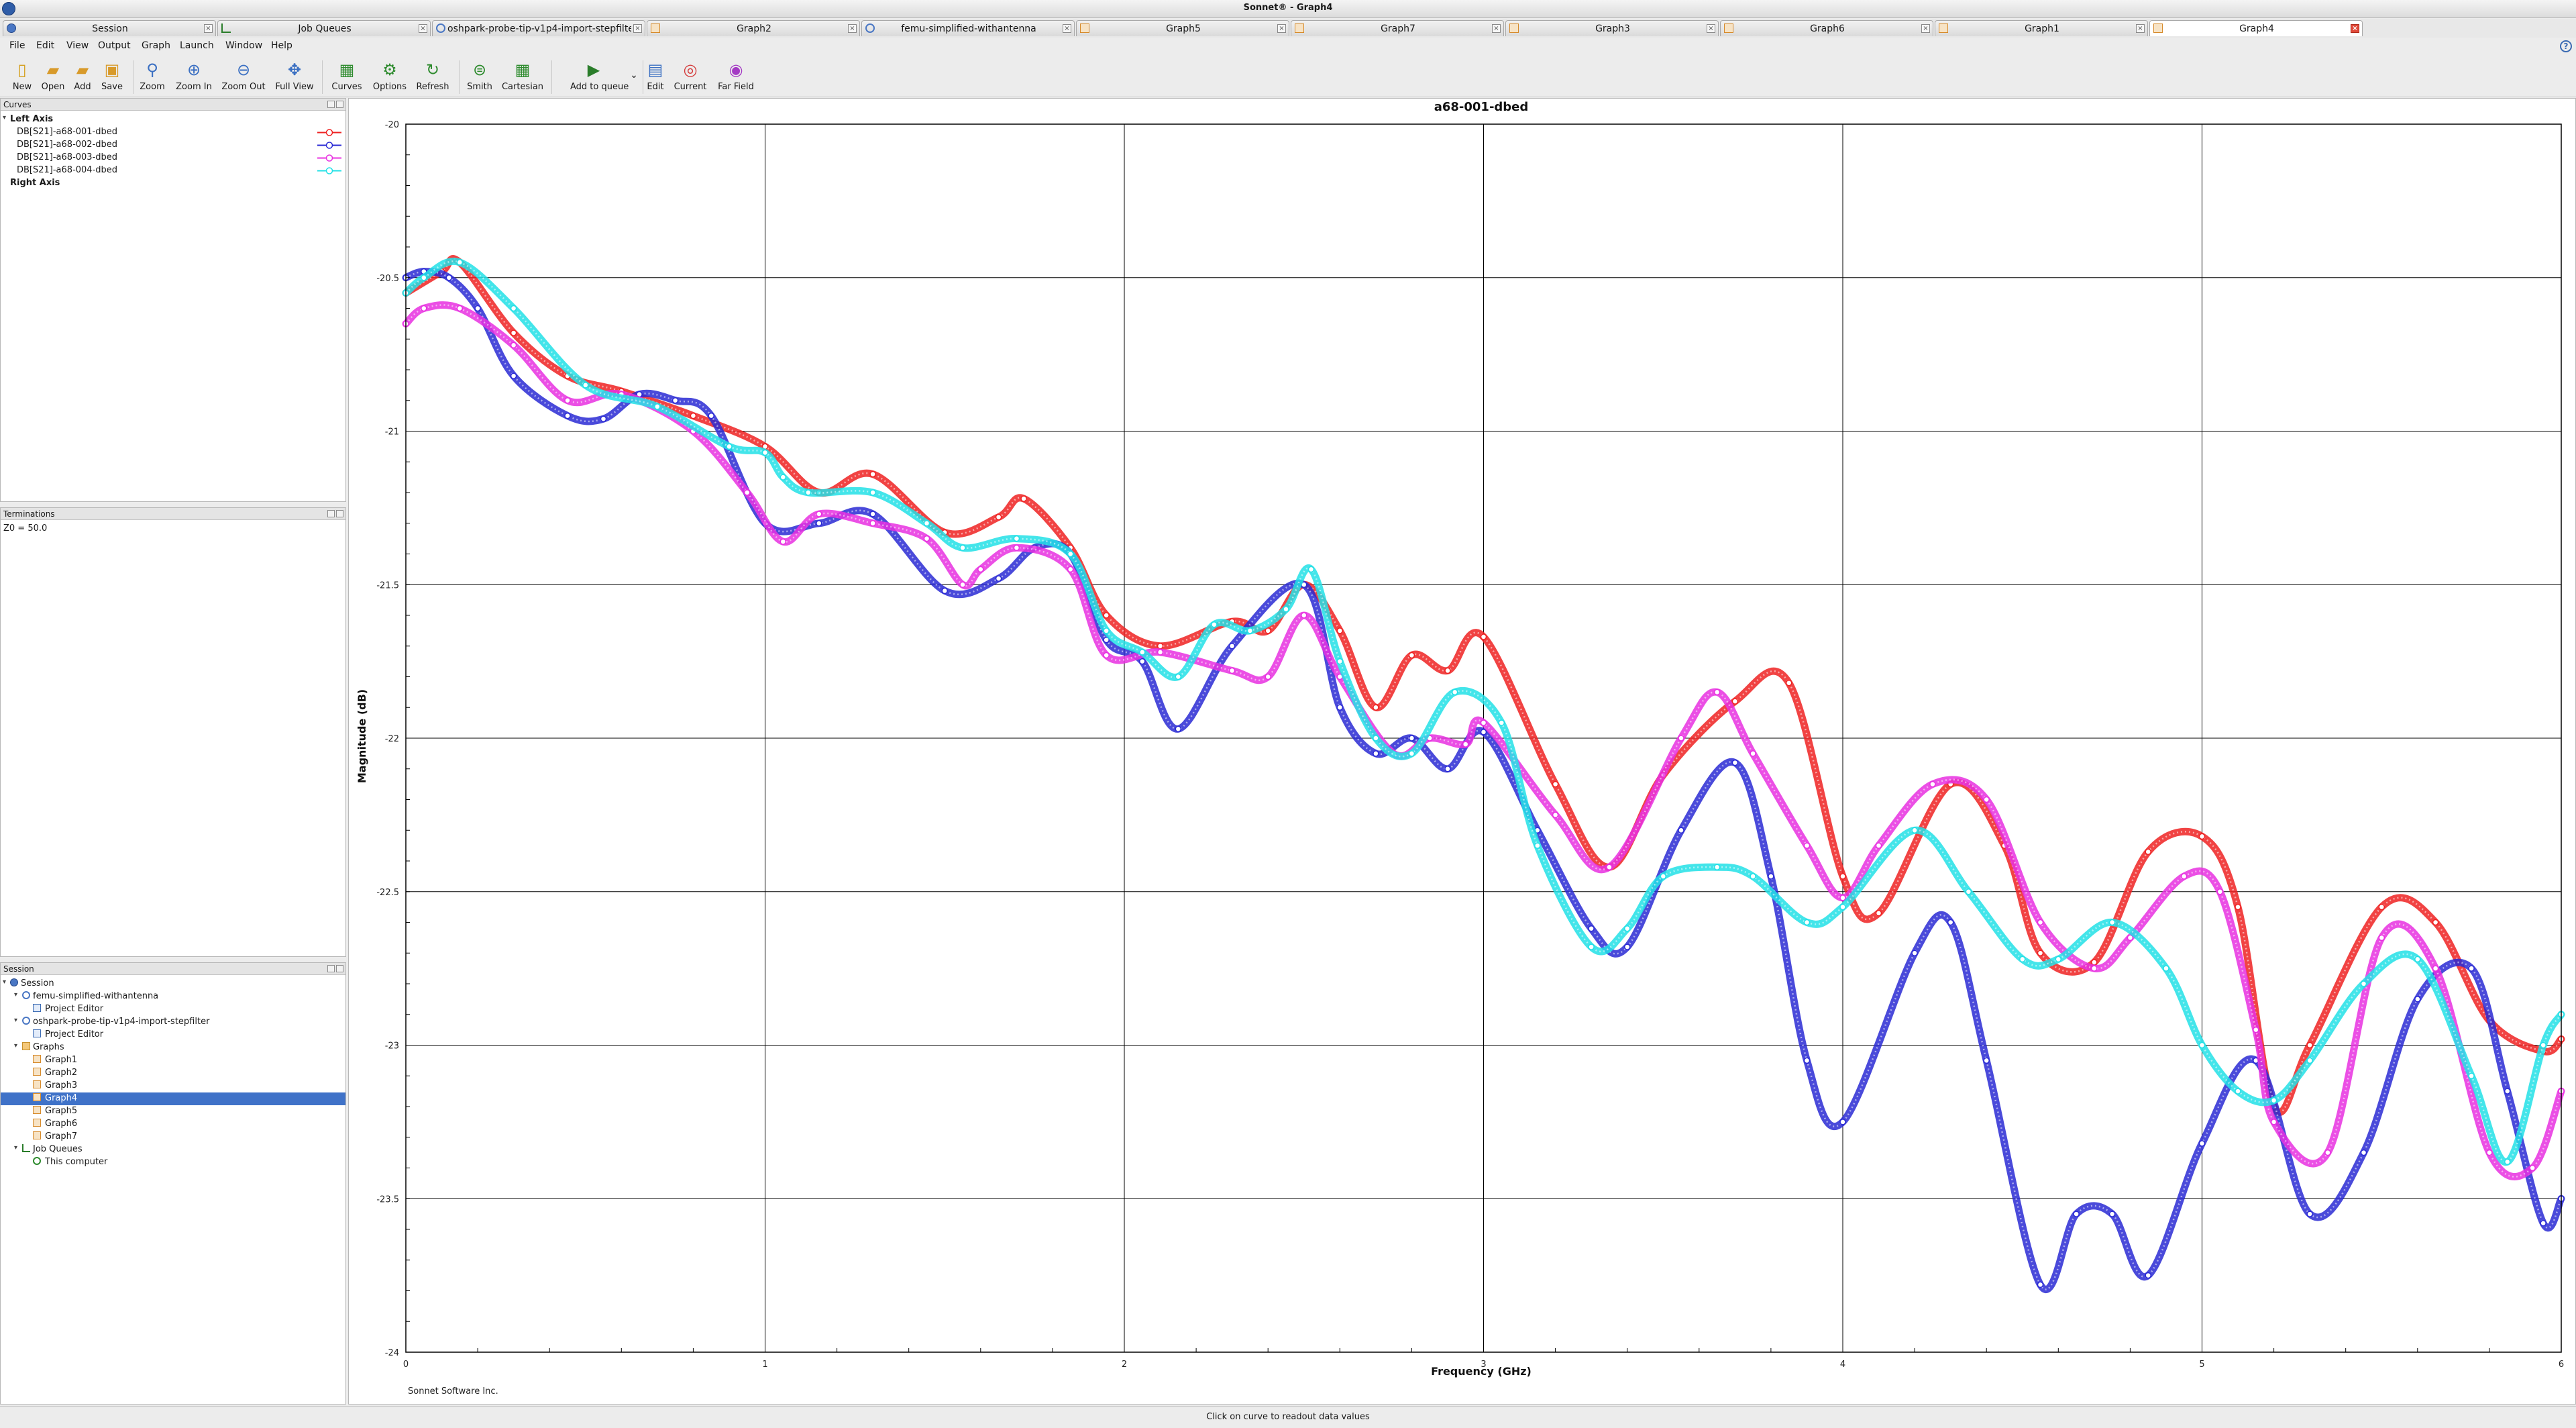 This screenshot has height=1428, width=2576. Describe the element at coordinates (753, 28) in the screenshot. I see `tab-graph2: Graph2 ×` at that location.